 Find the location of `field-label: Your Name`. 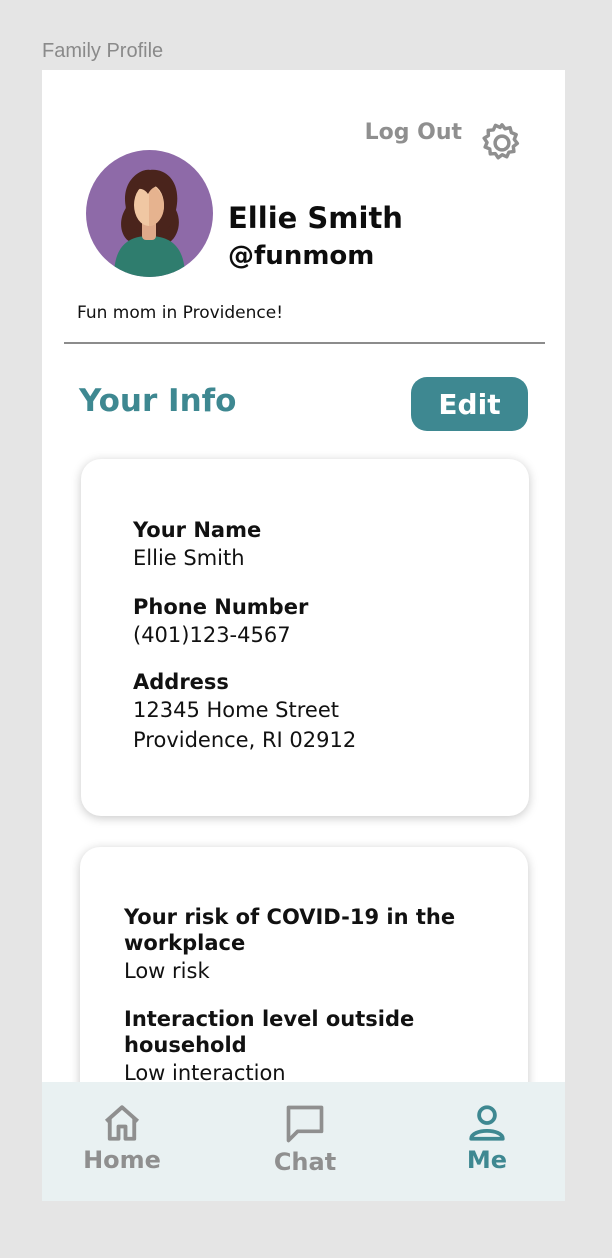

field-label: Your Name is located at coordinates (197, 530).